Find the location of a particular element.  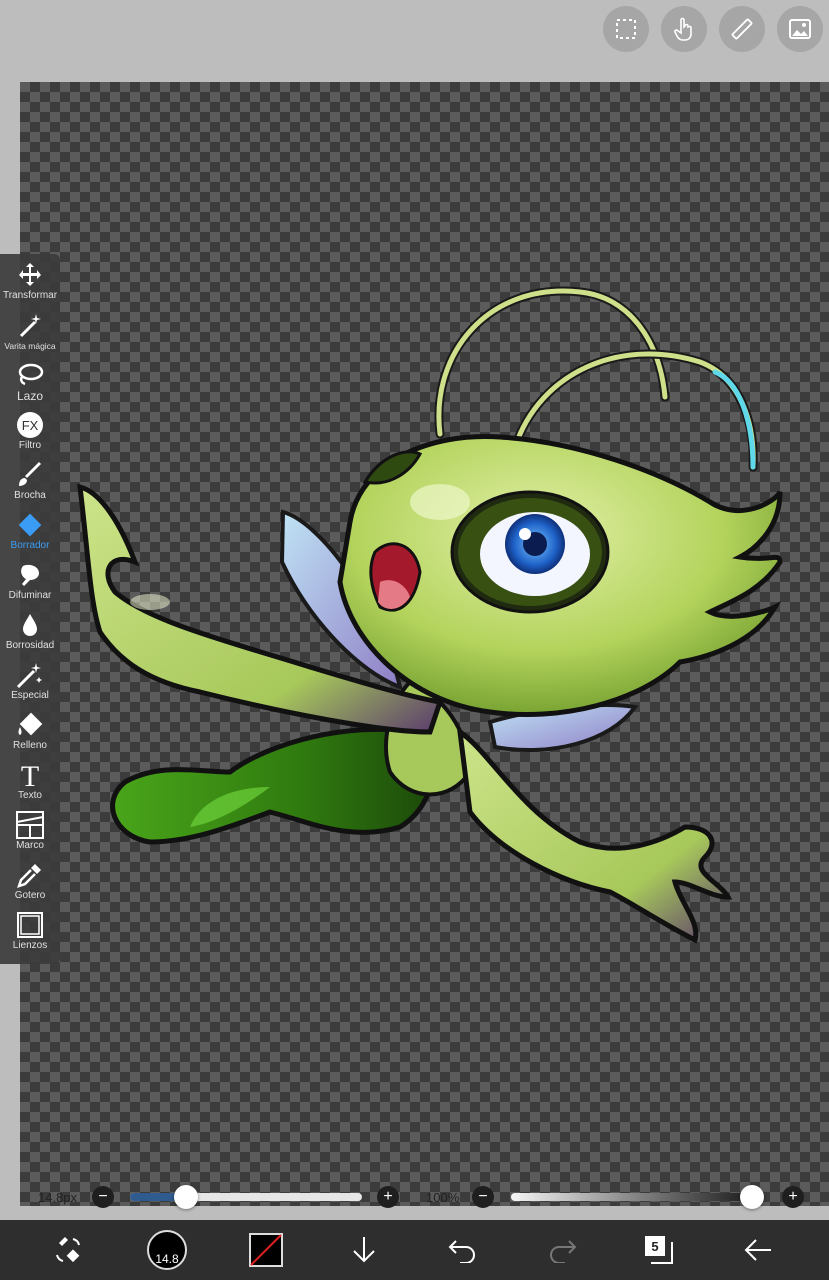

tool-label: Lienzos is located at coordinates (30, 945).